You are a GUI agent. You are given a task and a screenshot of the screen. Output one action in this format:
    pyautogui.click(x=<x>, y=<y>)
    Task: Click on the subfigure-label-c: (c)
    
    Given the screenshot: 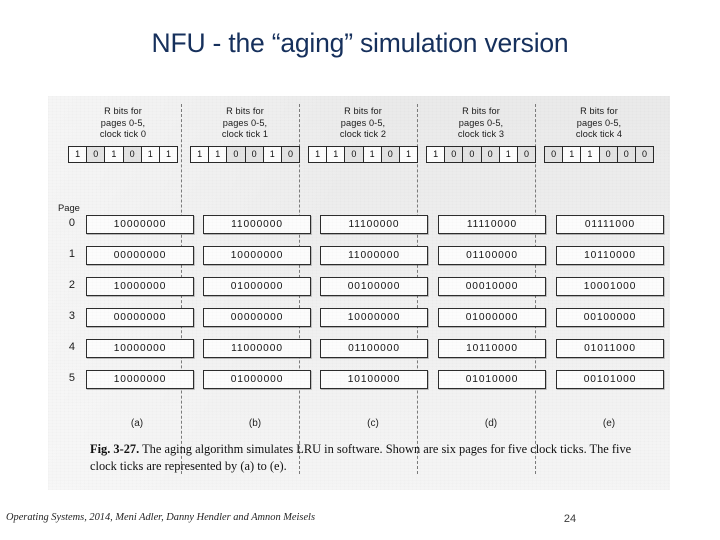 What is the action you would take?
    pyautogui.click(x=373, y=423)
    